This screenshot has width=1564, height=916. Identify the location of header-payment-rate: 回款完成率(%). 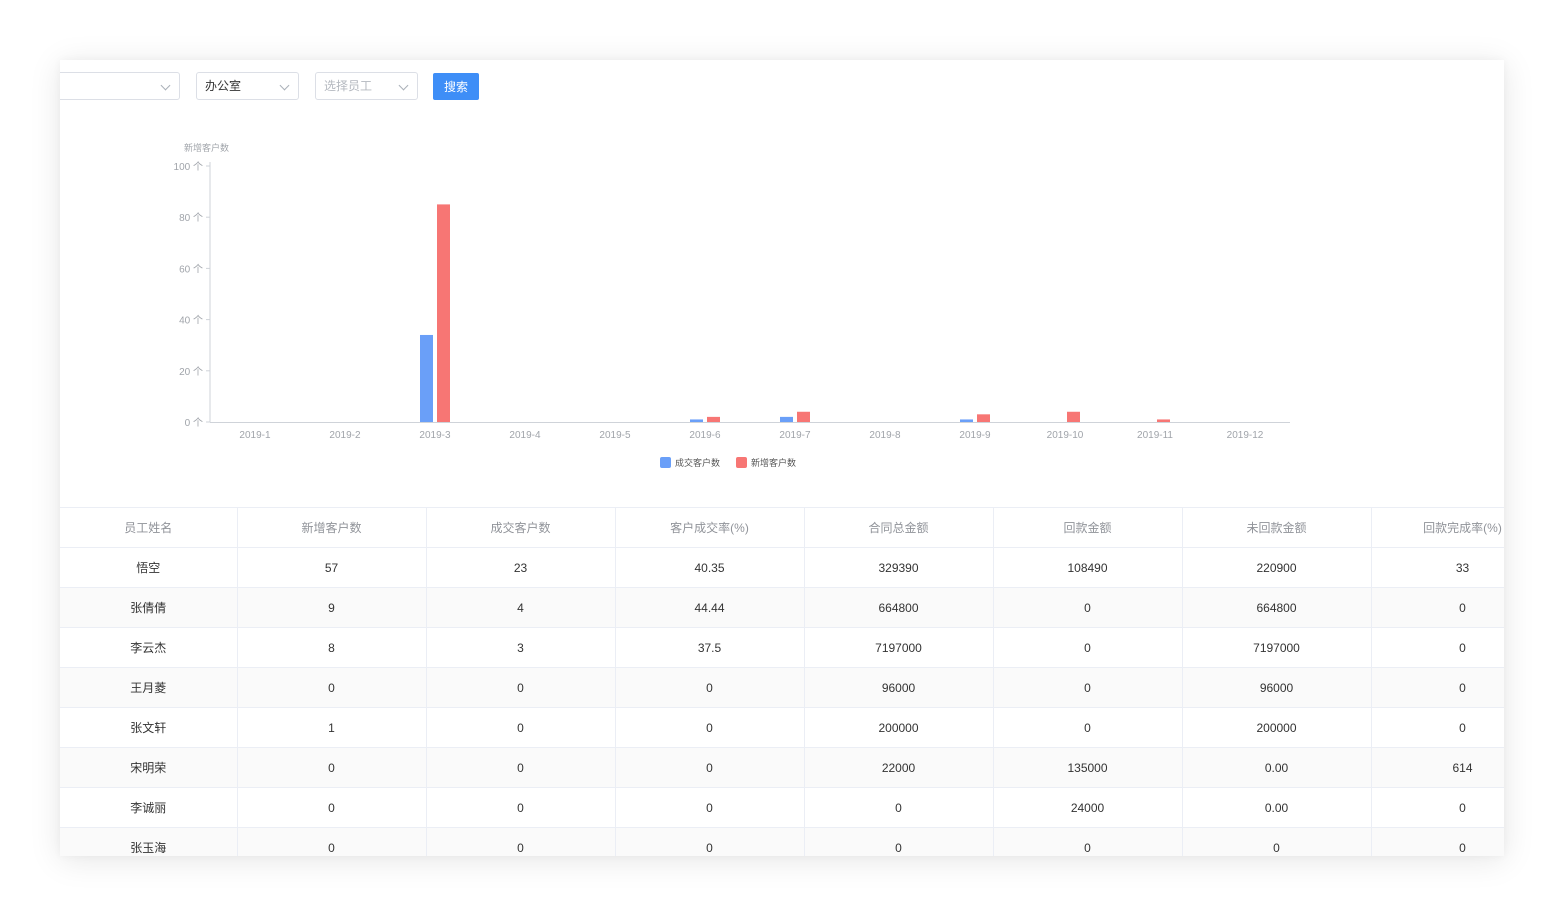
(1437, 527).